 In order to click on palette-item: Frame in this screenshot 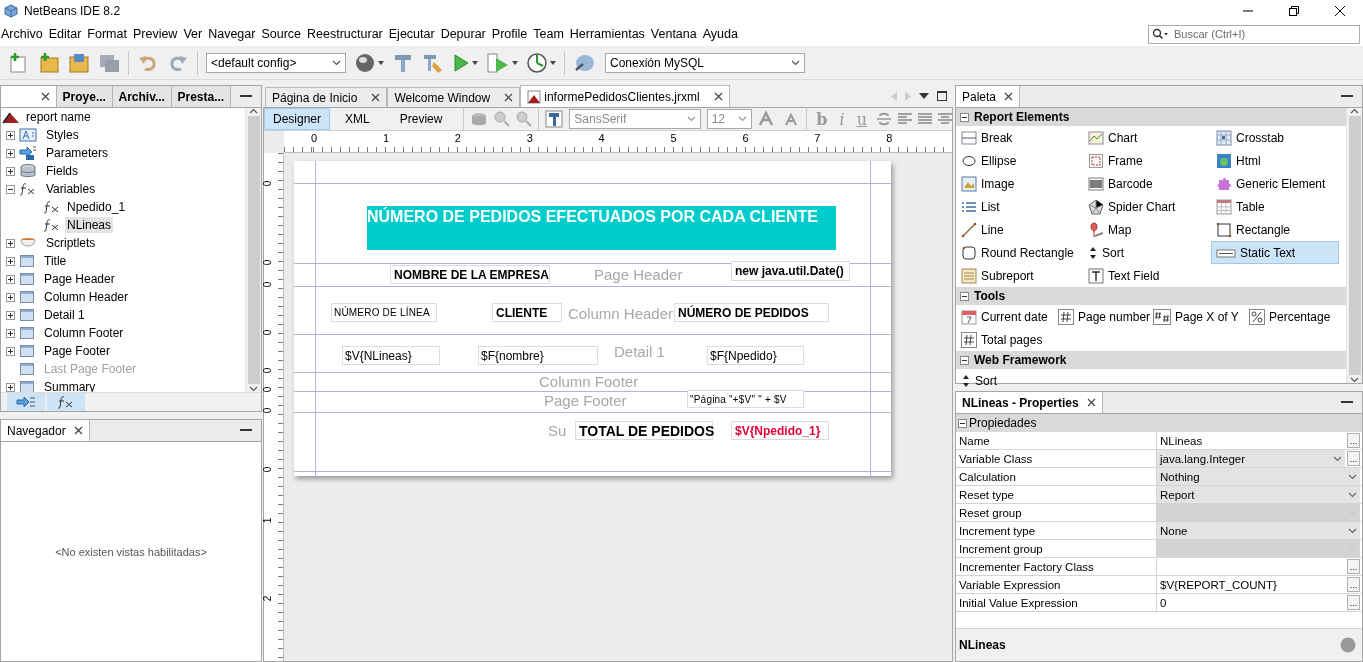, I will do `click(1147, 160)`.